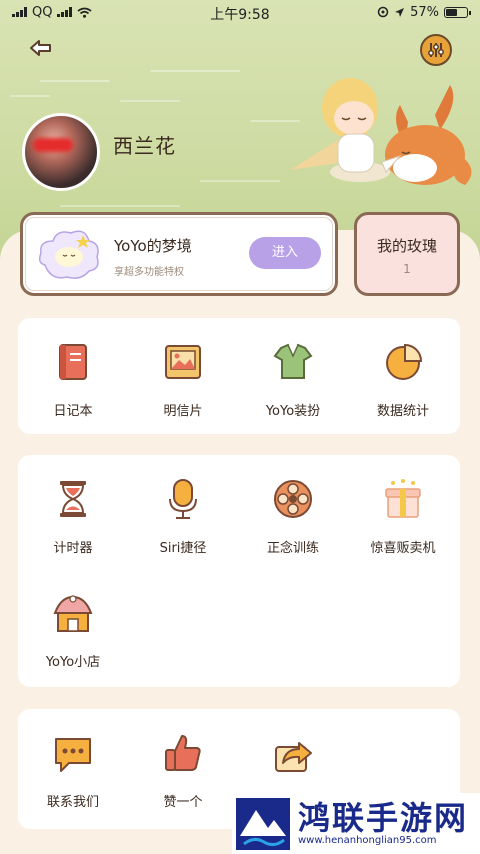 This screenshot has height=854, width=480. I want to click on sliders-icon, so click(436, 50).